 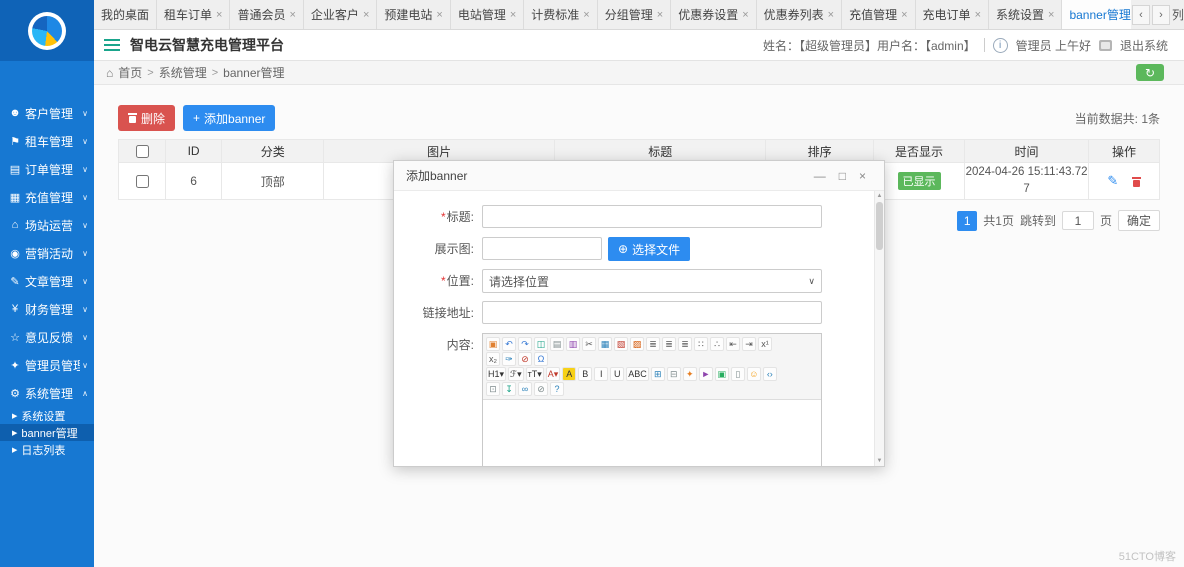 I want to click on font-family-icon: ℱ▾, so click(x=516, y=374).